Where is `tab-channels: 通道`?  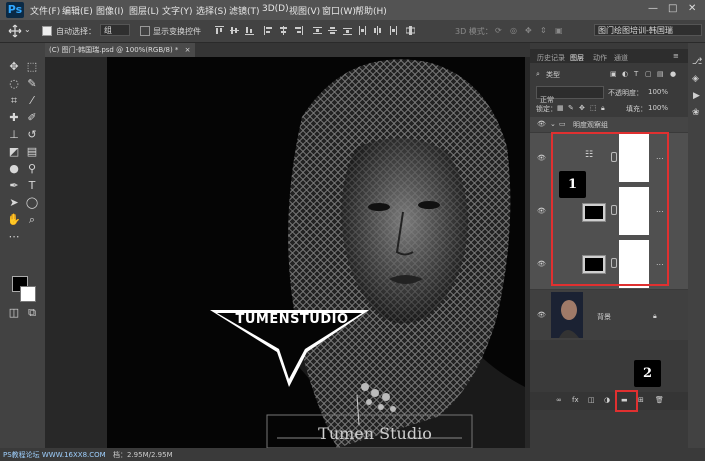 tab-channels: 通道 is located at coordinates (621, 58).